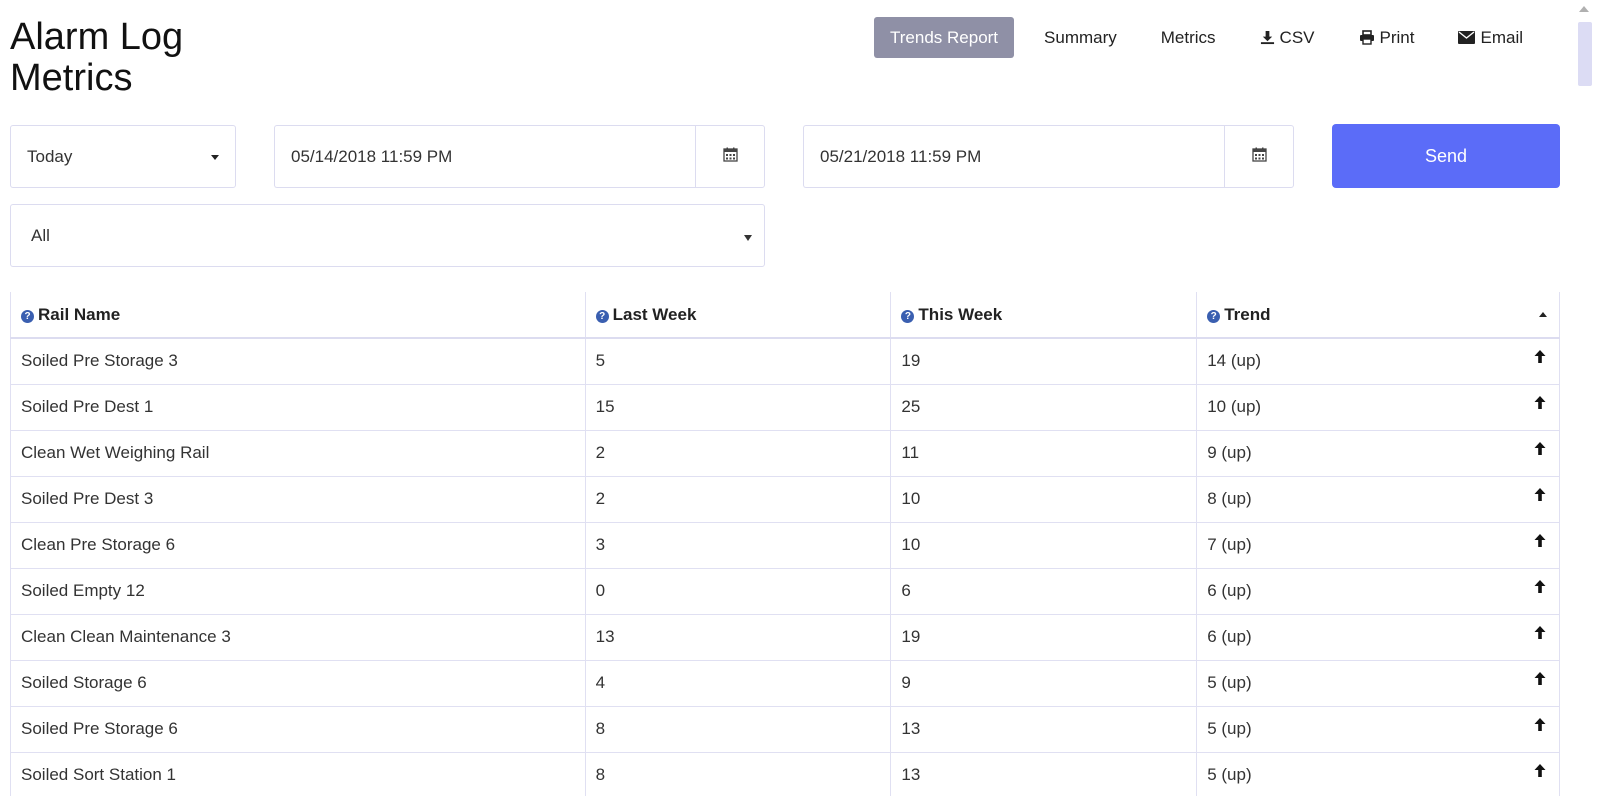 Image resolution: width=1600 pixels, height=796 pixels. I want to click on table-row: Clean Clean Maintenance 3 13 19 6 (up), so click(785, 637).